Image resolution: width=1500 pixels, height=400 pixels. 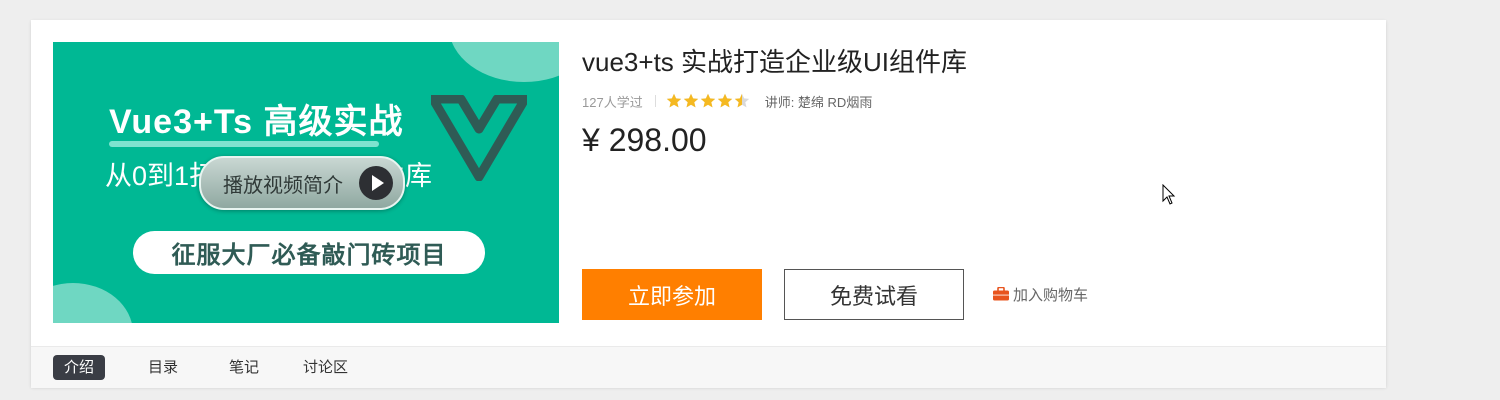 What do you see at coordinates (672, 294) in the screenshot?
I see `join-now-button: 立即参加` at bounding box center [672, 294].